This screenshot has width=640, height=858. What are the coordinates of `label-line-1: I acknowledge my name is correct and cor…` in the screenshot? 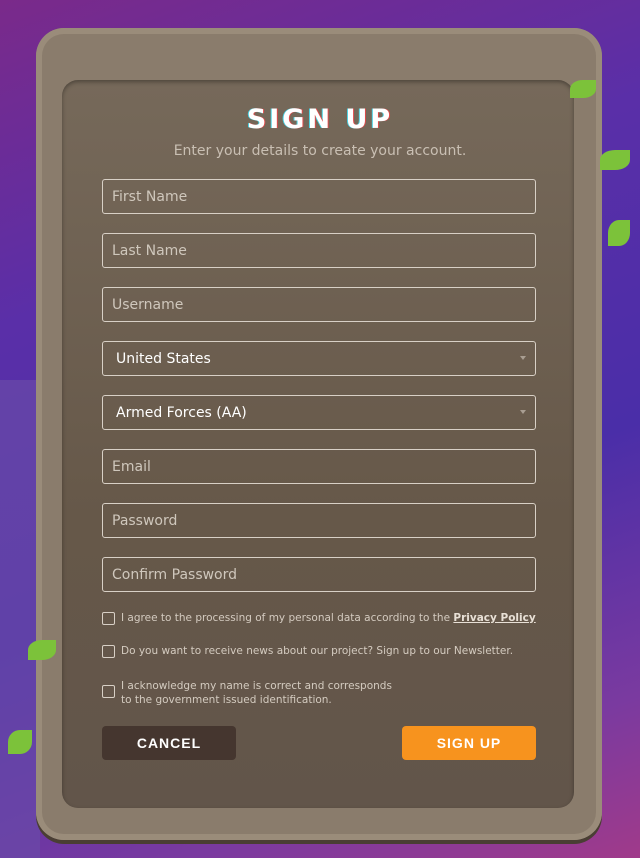 It's located at (256, 686).